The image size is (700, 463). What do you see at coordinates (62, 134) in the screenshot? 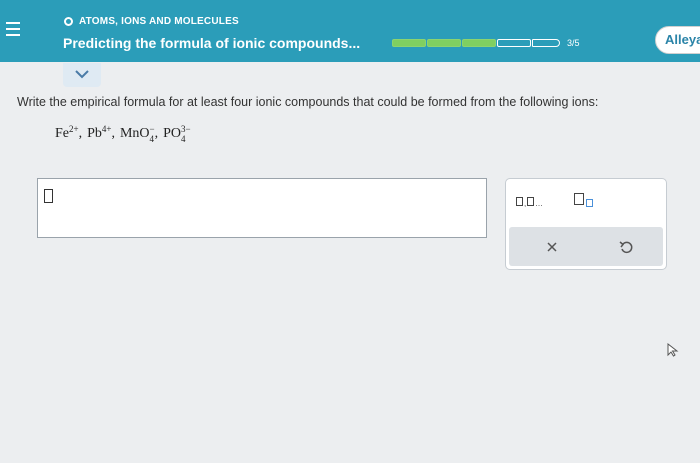
I see `ion-base: Fe` at bounding box center [62, 134].